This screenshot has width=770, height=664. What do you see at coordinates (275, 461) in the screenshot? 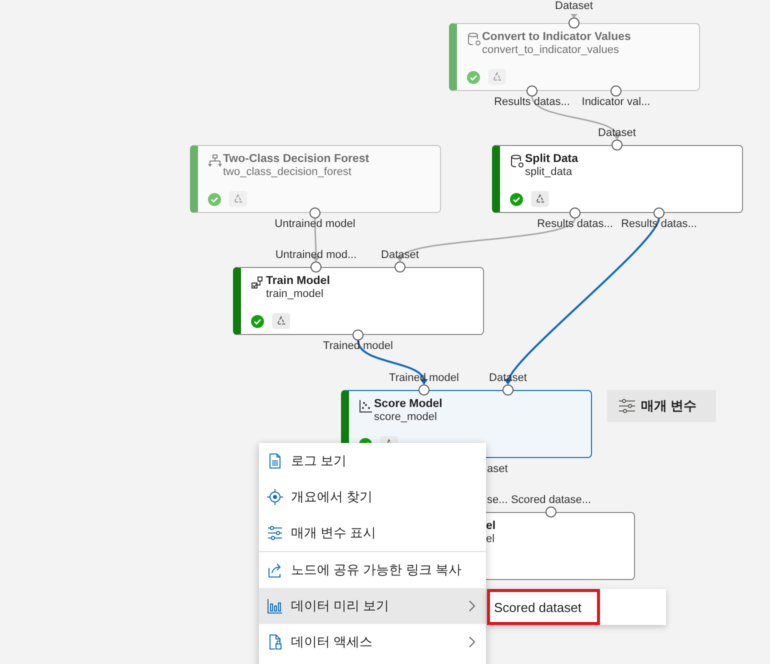
I see `document-icon` at bounding box center [275, 461].